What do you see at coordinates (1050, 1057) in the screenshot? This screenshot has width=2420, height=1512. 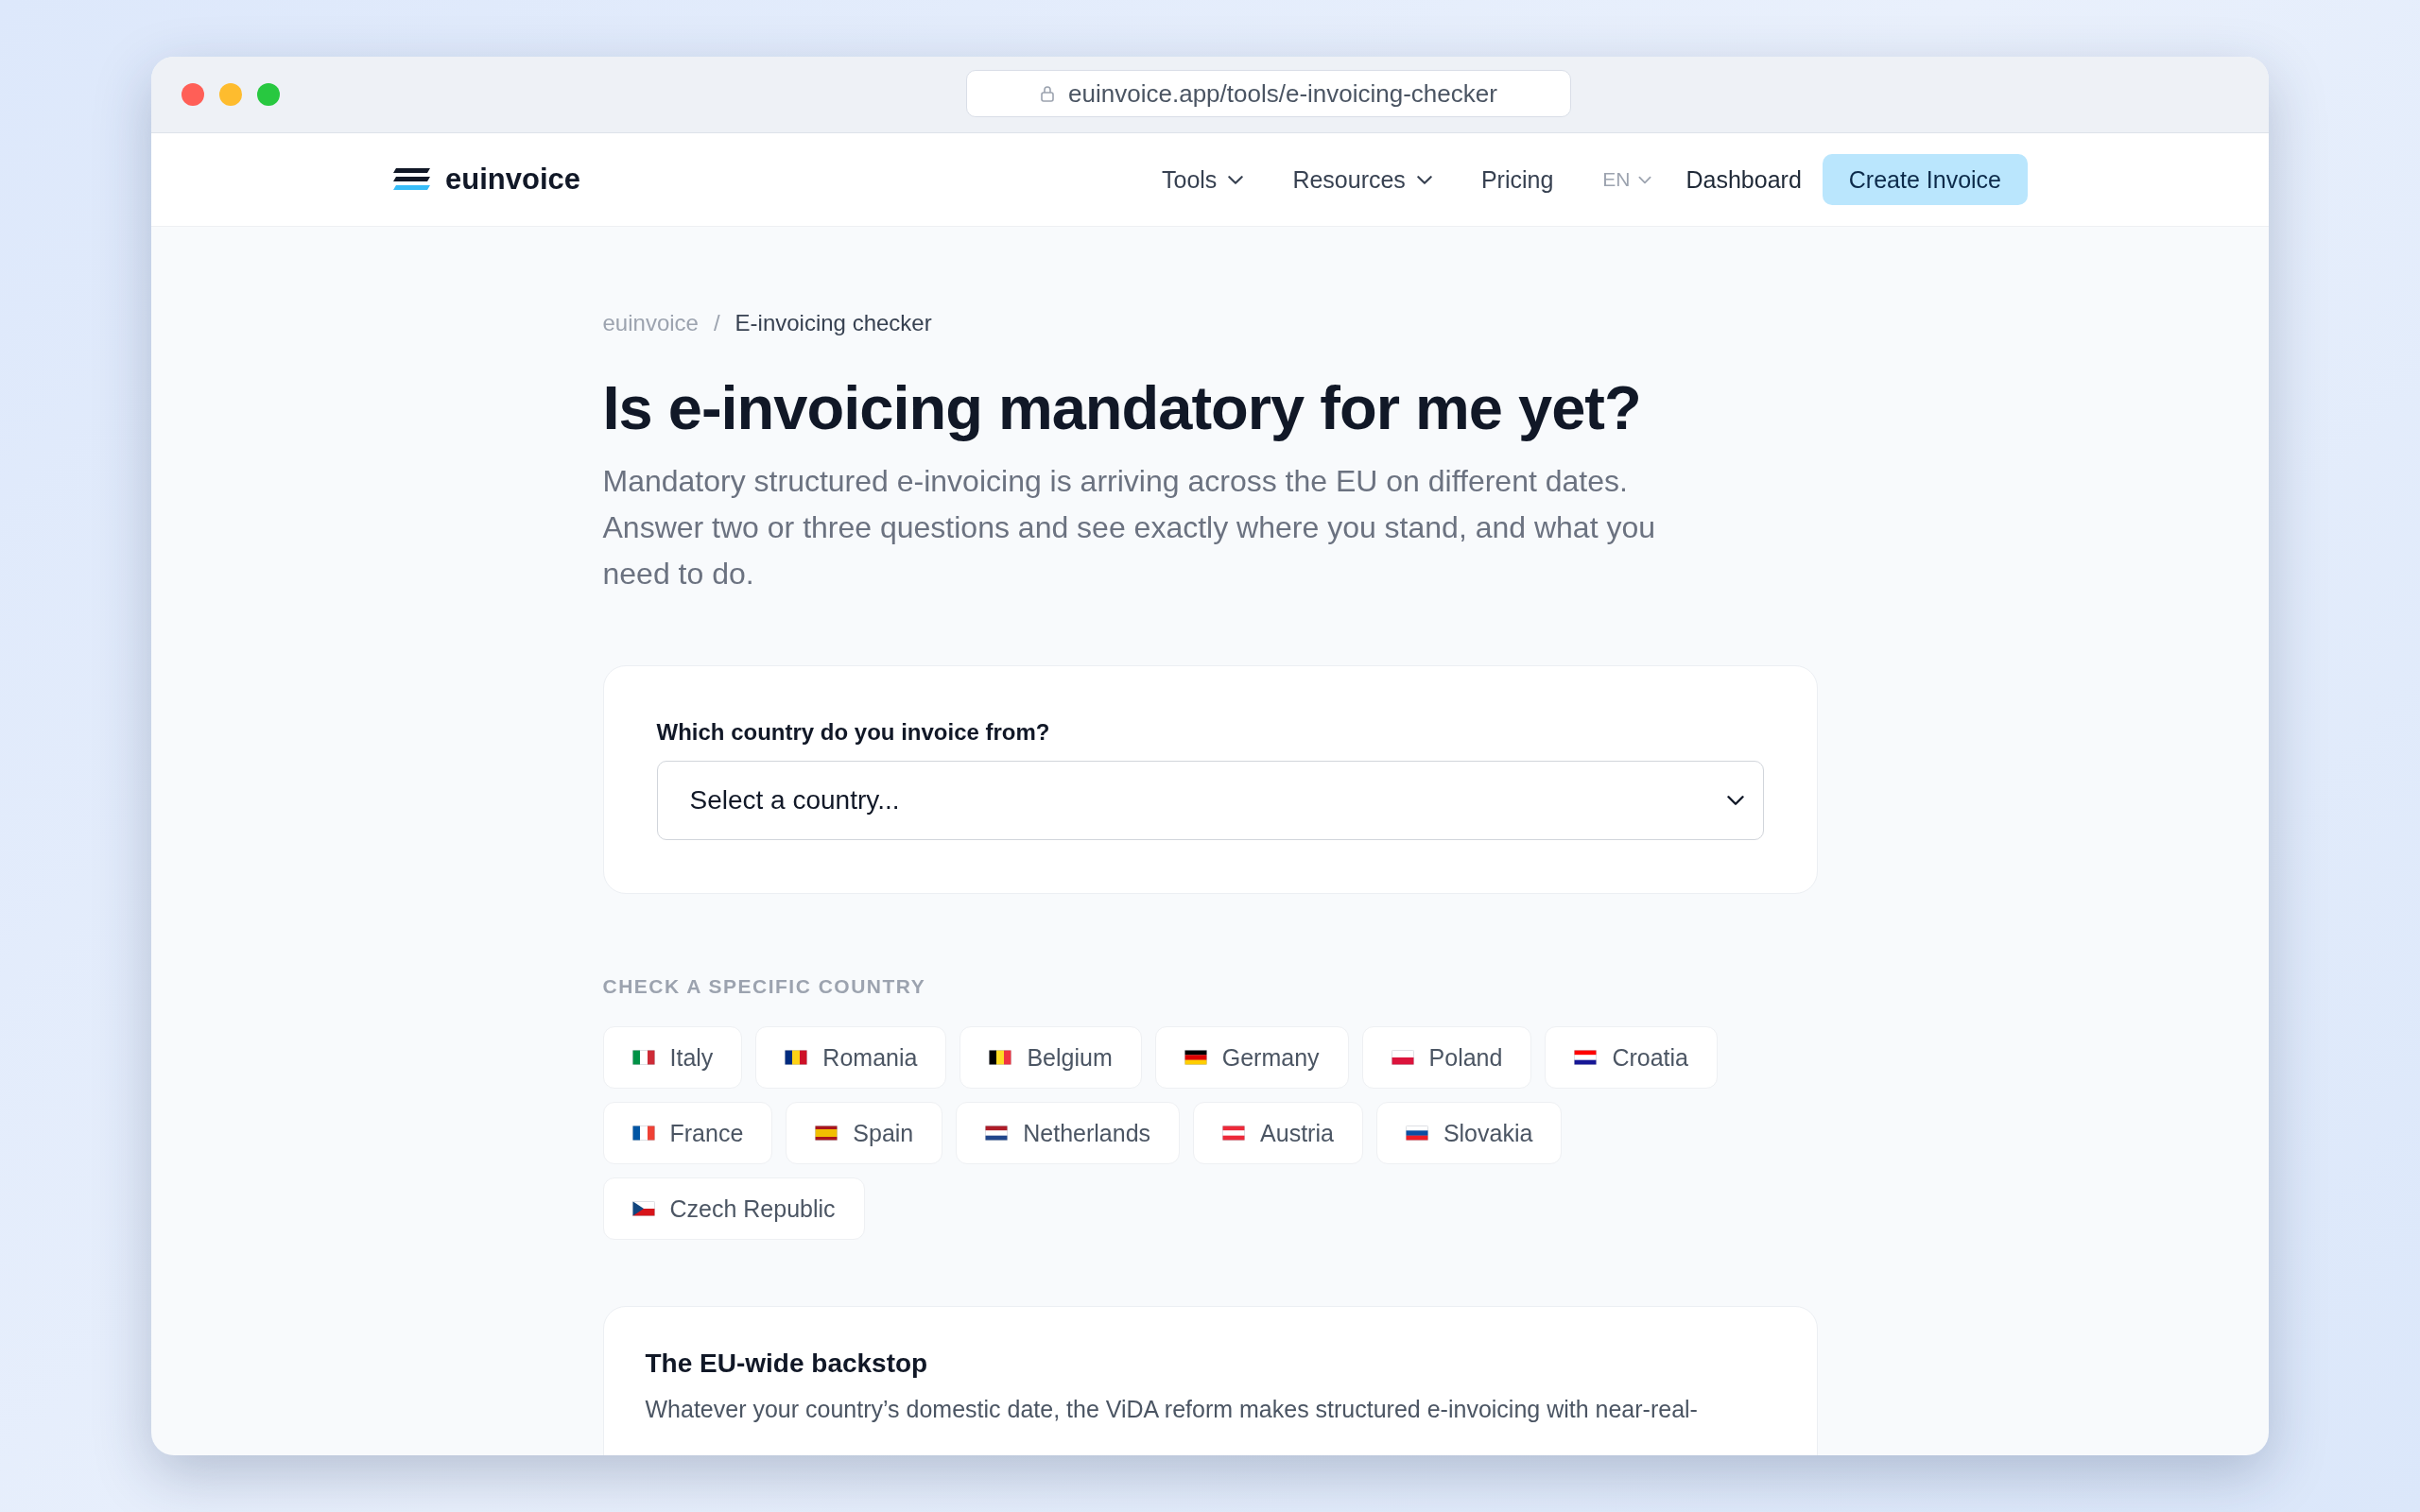 I see `country-chip: Belgium` at bounding box center [1050, 1057].